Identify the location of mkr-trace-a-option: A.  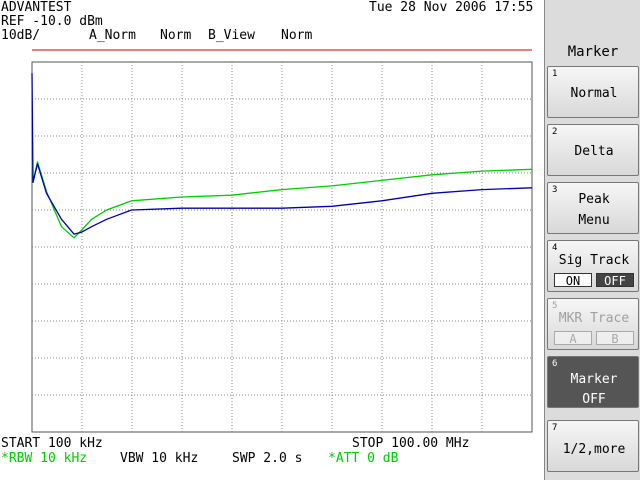
(573, 338).